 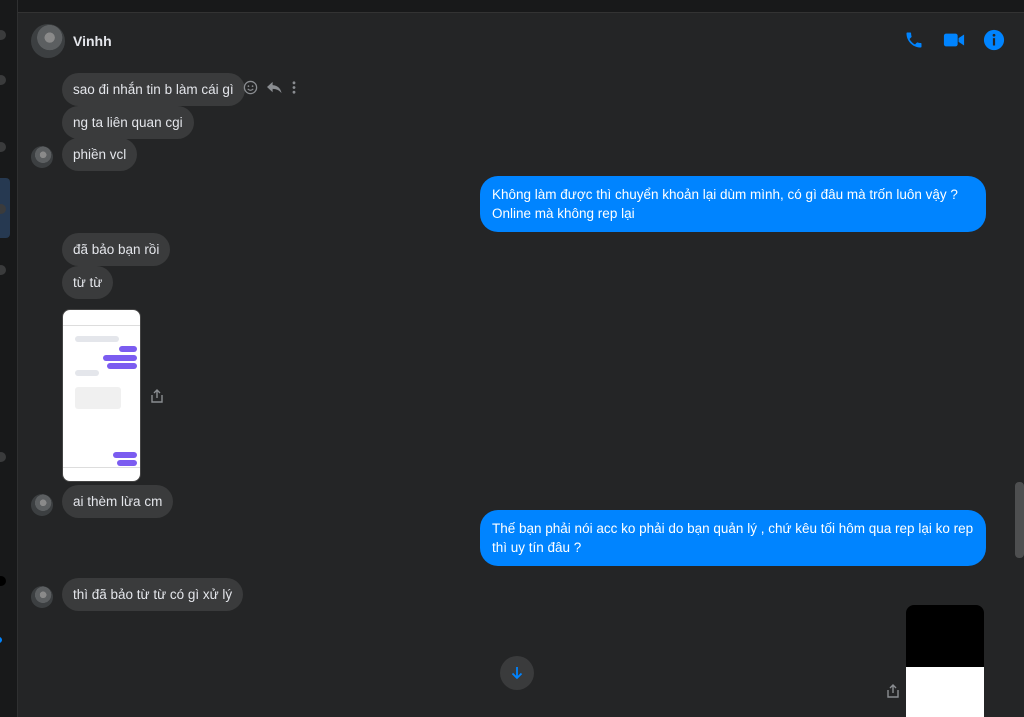 What do you see at coordinates (116, 249) in the screenshot?
I see `message-bubble: đã bảo bạn rồi` at bounding box center [116, 249].